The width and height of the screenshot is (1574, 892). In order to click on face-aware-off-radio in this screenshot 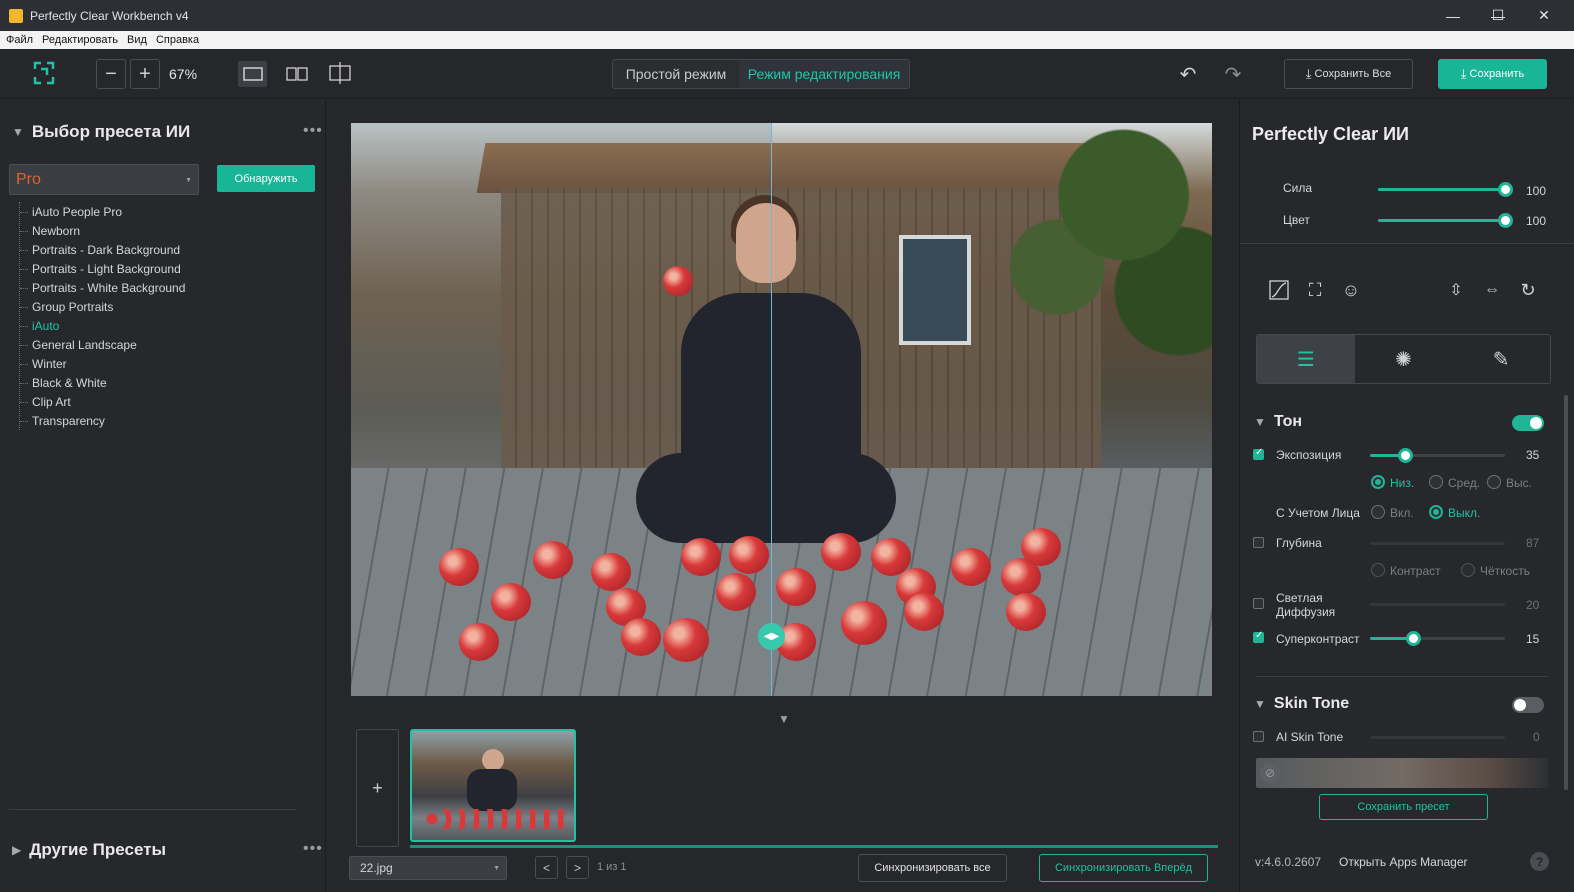, I will do `click(1436, 512)`.